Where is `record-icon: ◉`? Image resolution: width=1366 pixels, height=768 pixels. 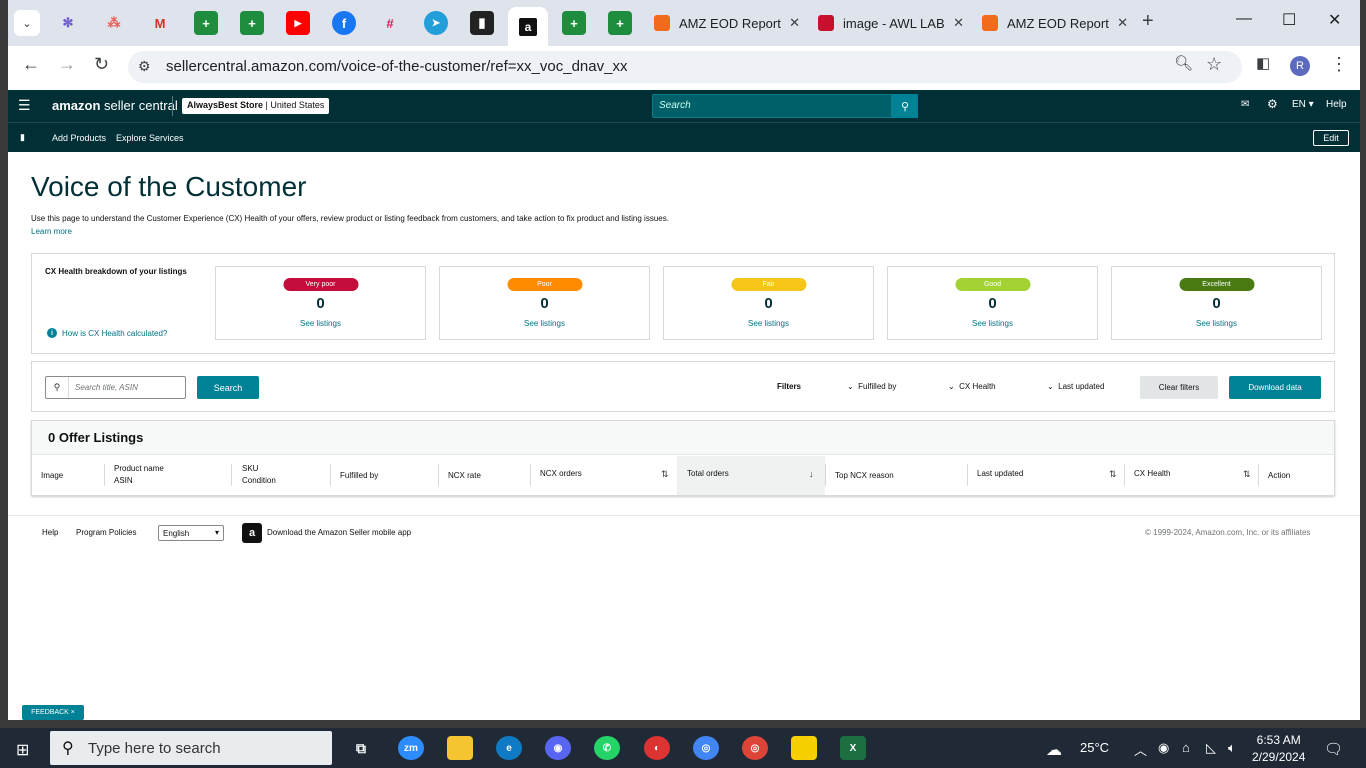
record-icon: ◉ is located at coordinates (1163, 748).